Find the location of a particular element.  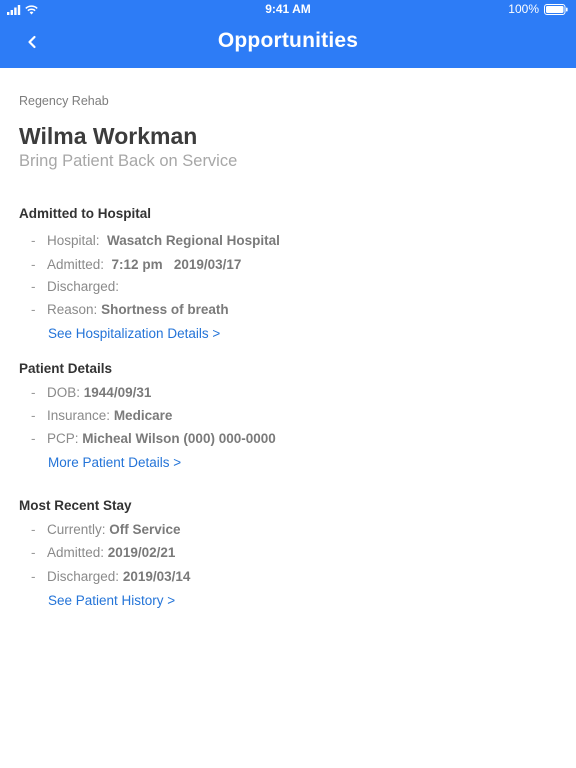

section-title-recent-stay: Most Recent Stay is located at coordinates (75, 505).